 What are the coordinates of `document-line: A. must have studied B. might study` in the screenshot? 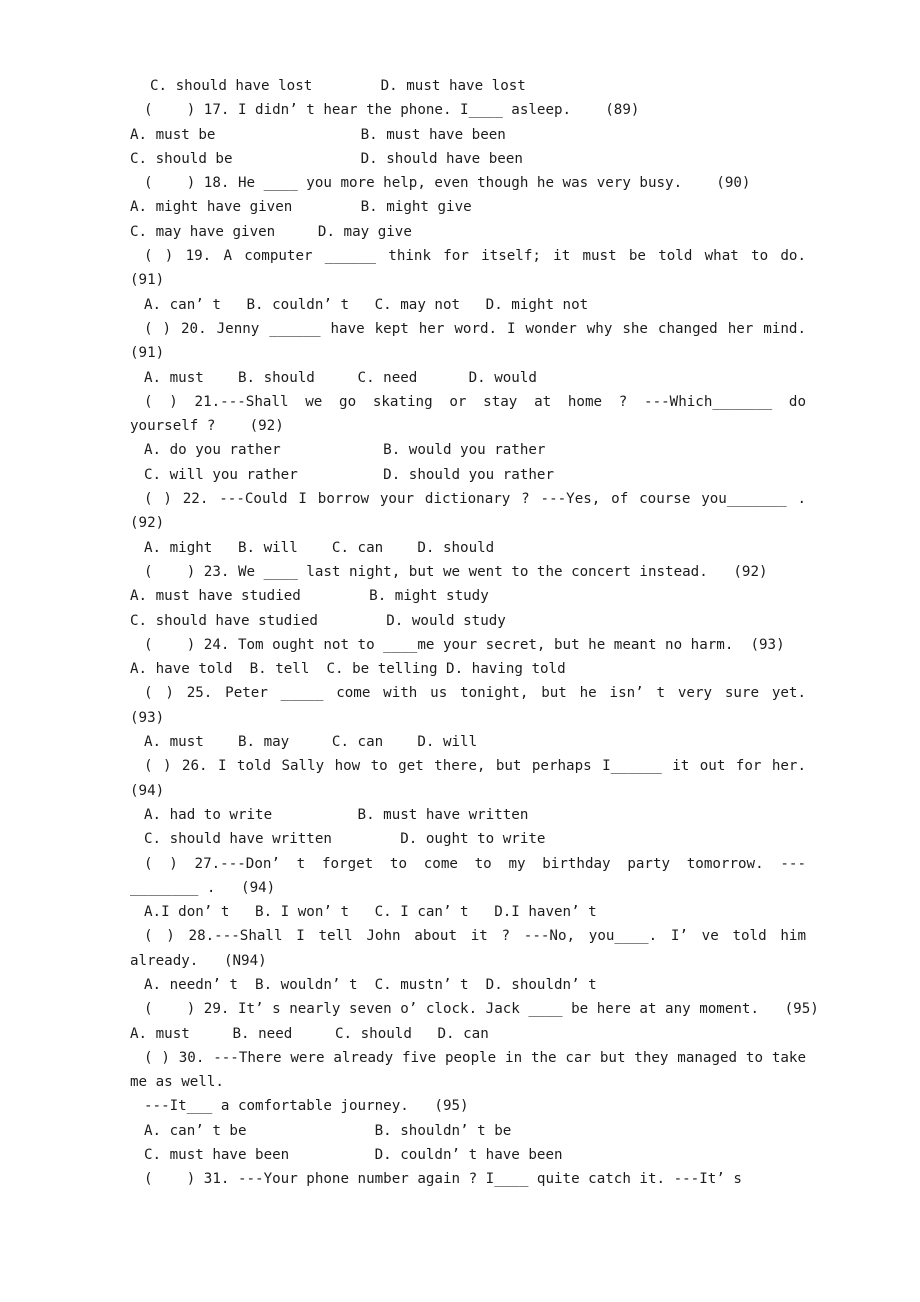 It's located at (309, 596).